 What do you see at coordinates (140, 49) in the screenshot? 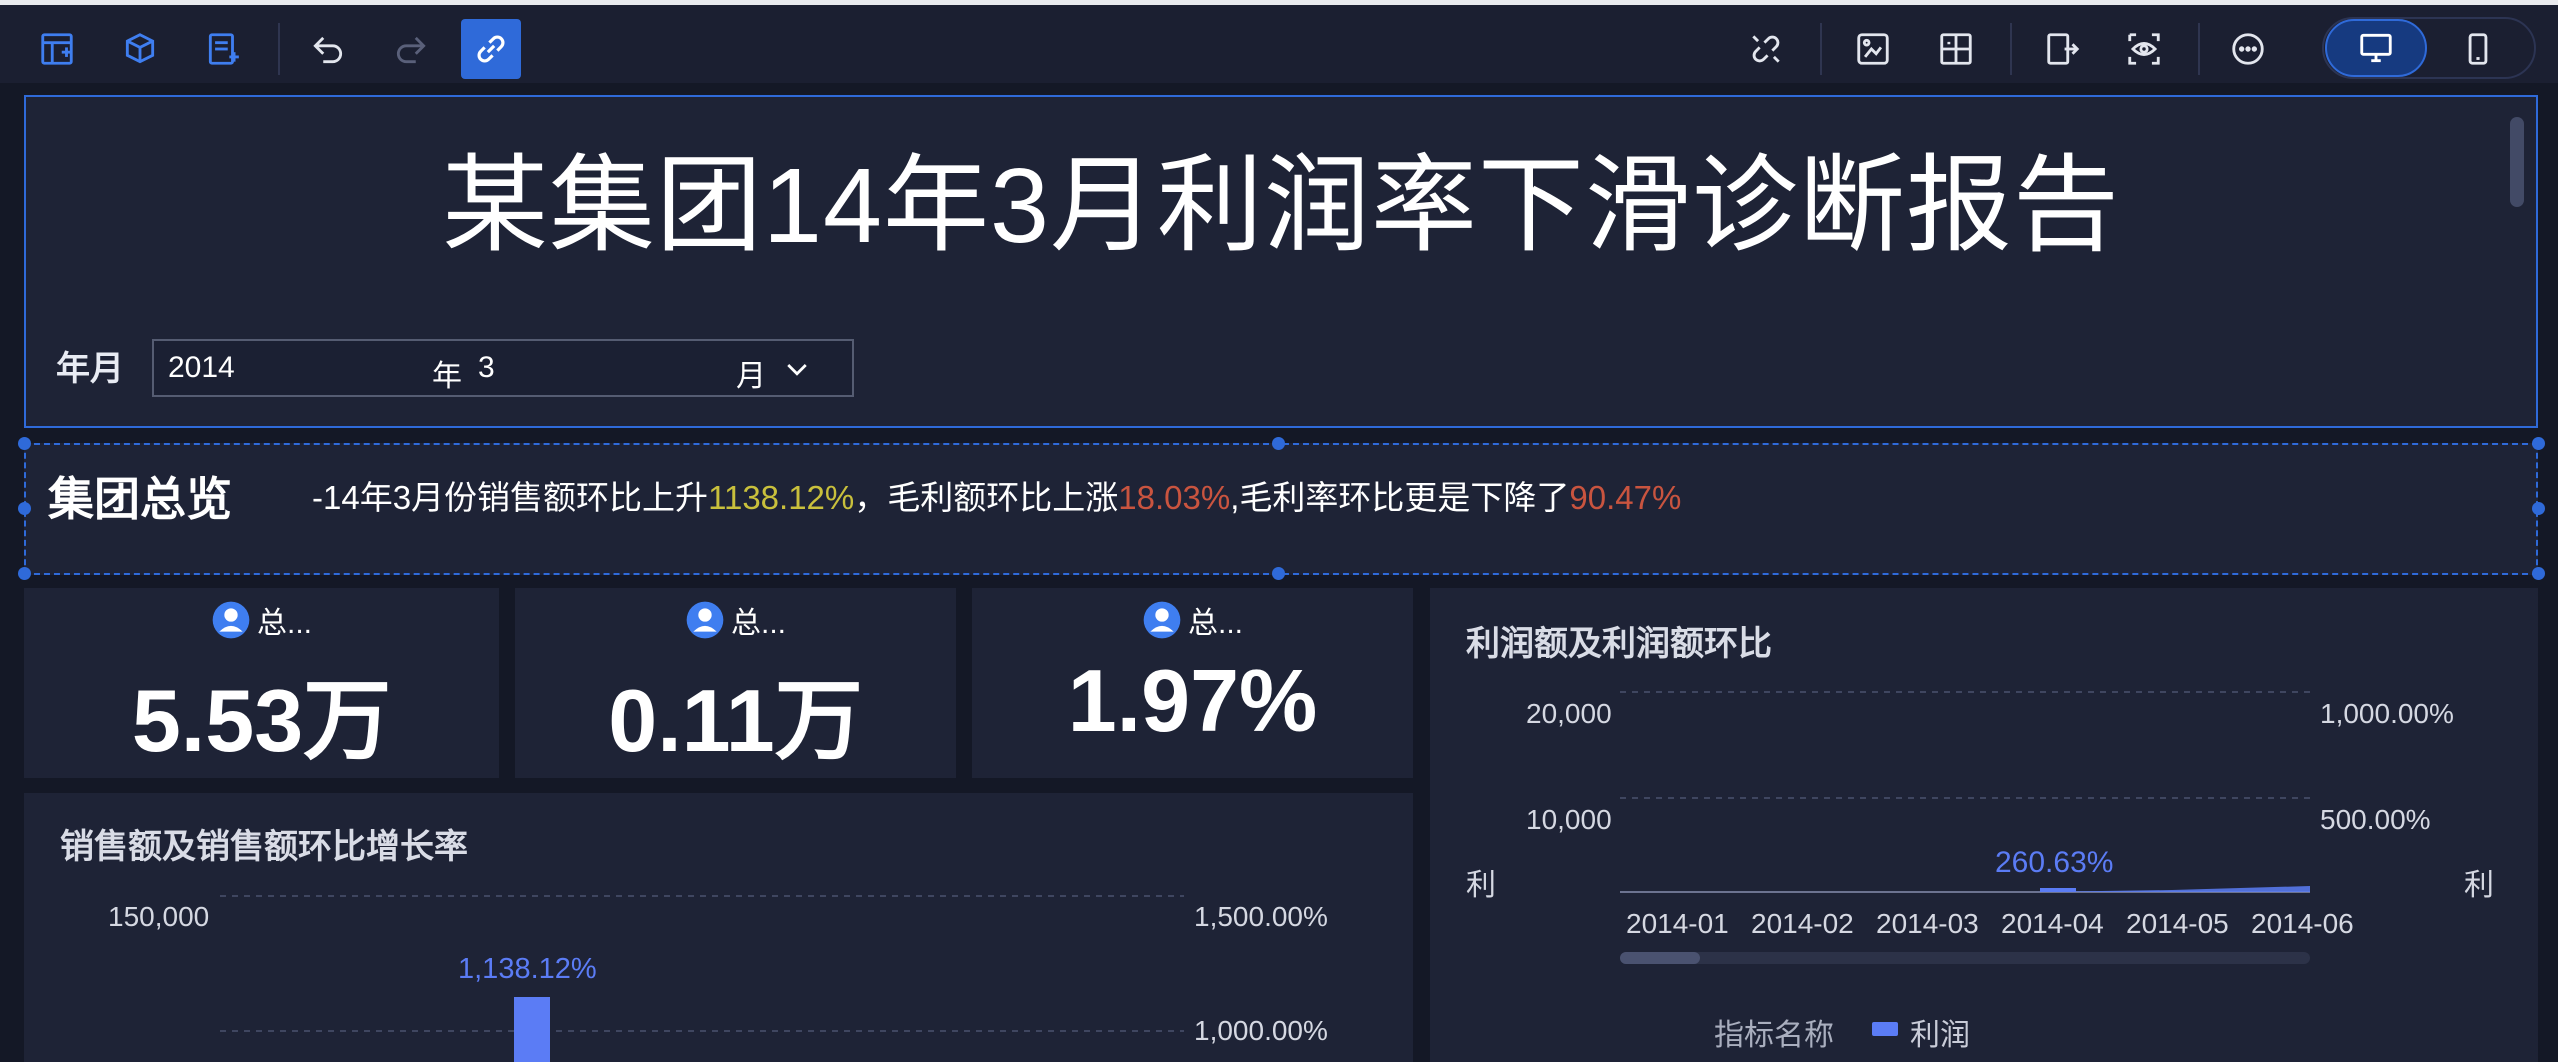
I see `add-cube-icon` at bounding box center [140, 49].